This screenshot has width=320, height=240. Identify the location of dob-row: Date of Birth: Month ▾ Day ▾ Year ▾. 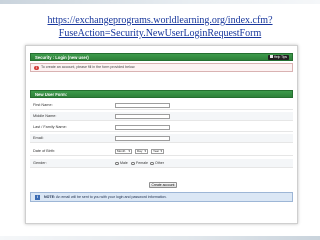
(161, 151).